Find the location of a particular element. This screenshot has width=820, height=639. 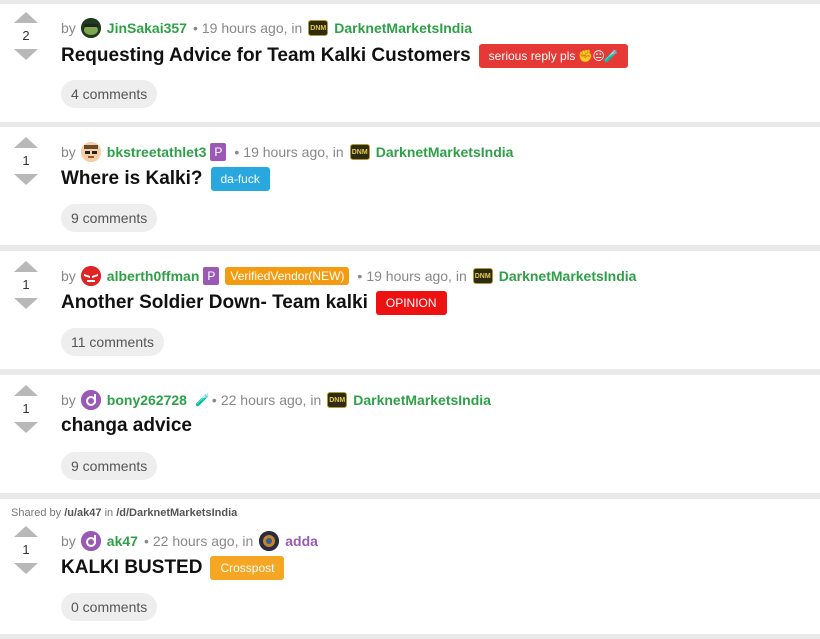

username-link: bony262728 is located at coordinates (147, 400).